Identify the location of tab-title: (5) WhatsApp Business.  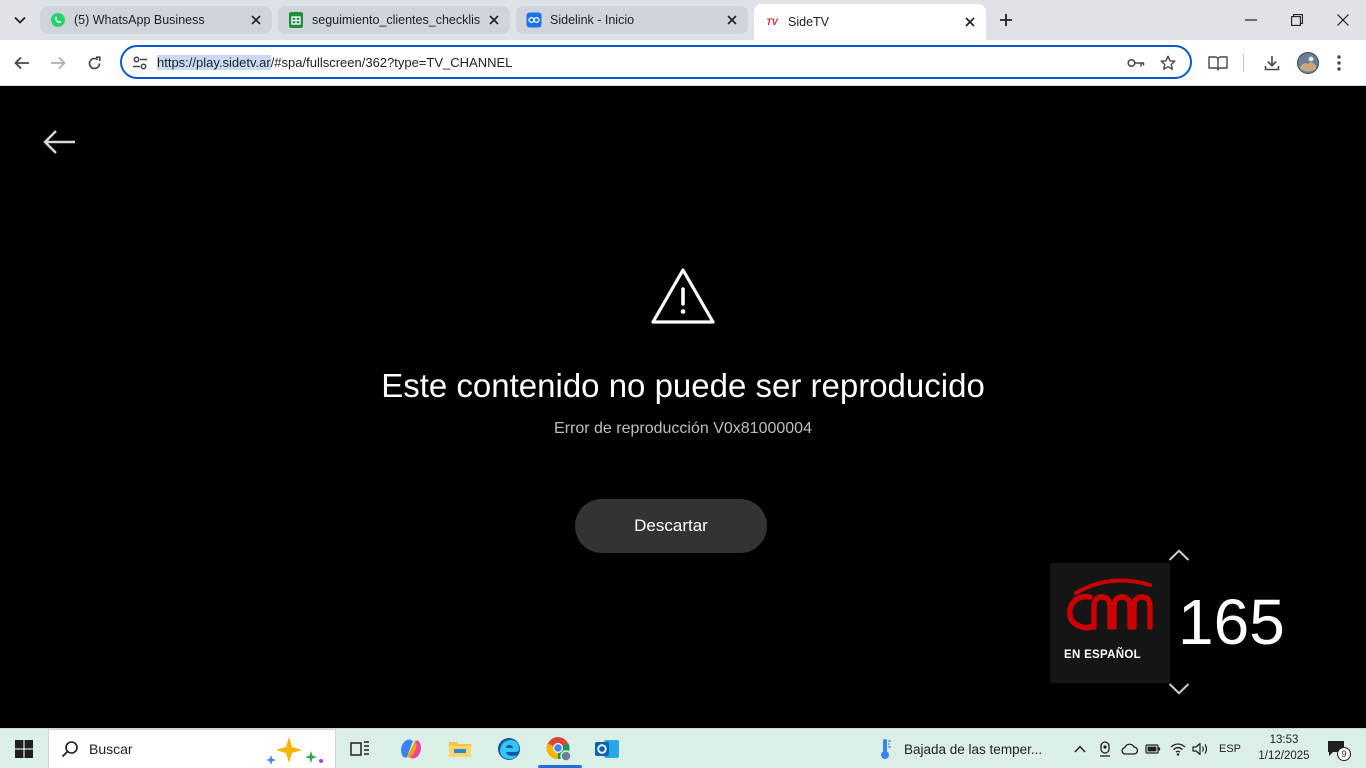
(139, 20).